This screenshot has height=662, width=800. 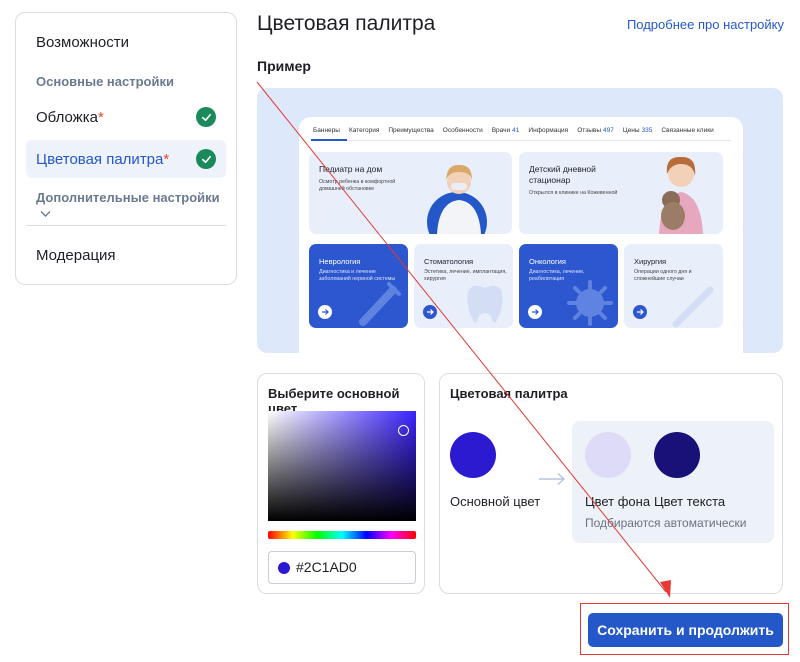 I want to click on sidebar-item-features: Возможности, so click(x=82, y=42).